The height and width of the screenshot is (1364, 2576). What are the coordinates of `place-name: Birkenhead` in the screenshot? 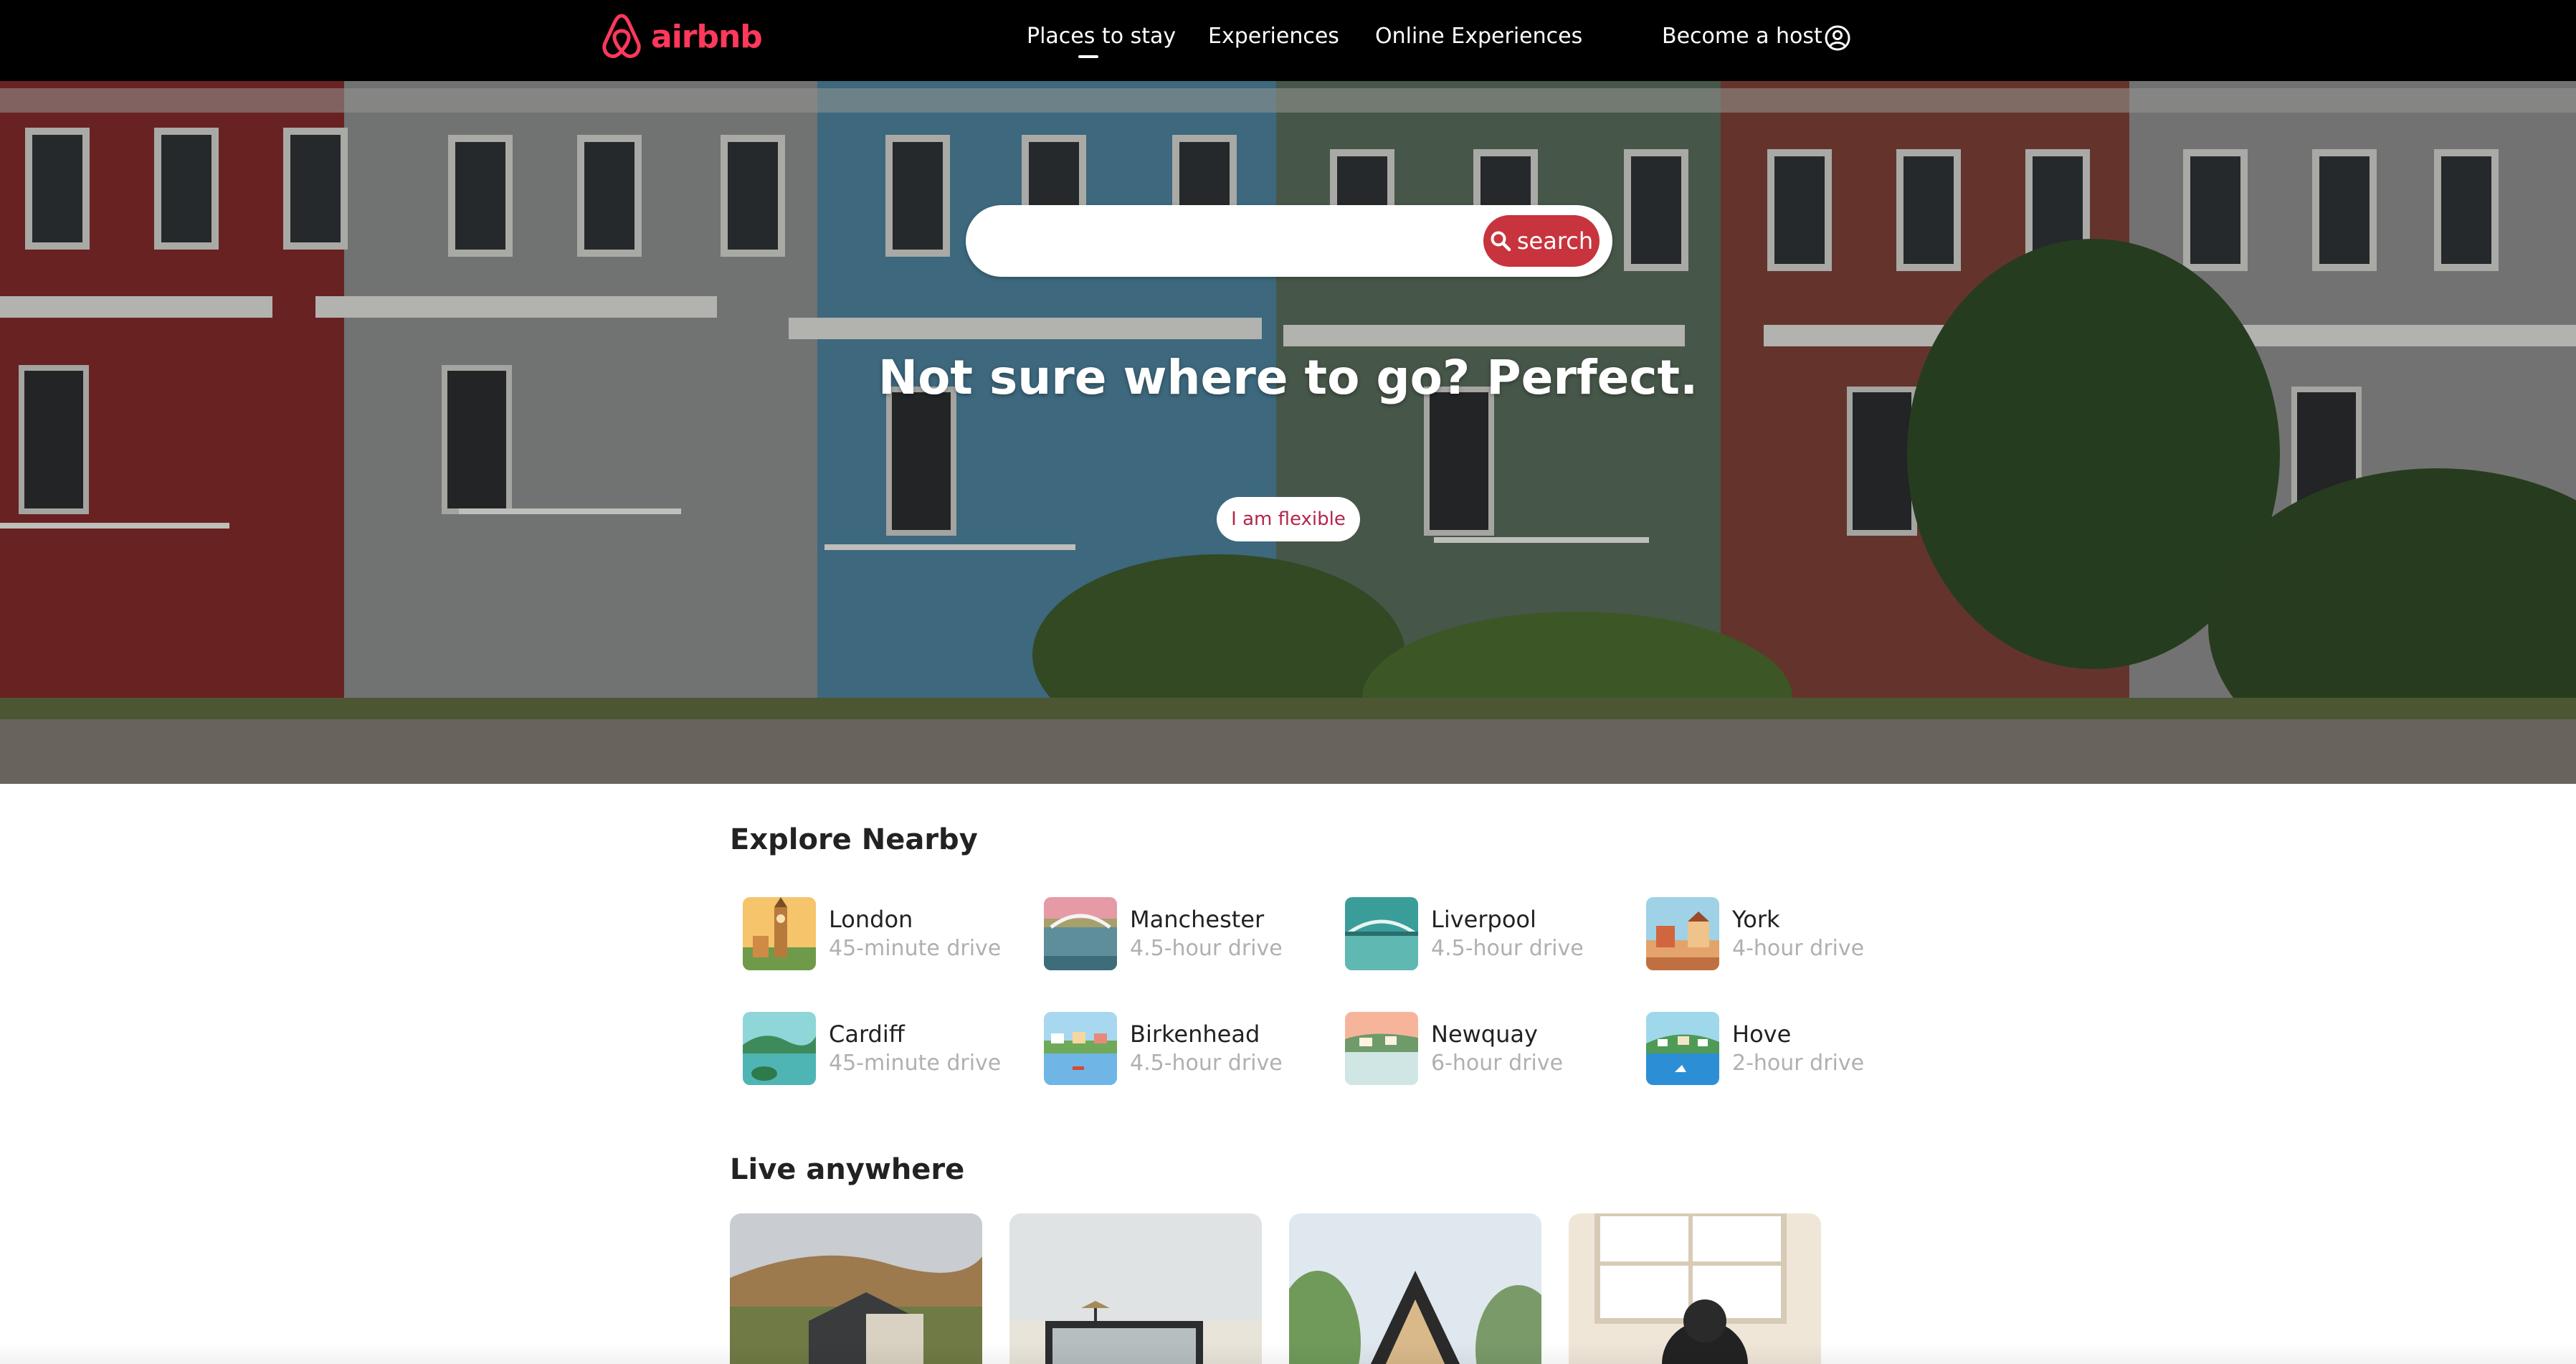 It's located at (1195, 1034).